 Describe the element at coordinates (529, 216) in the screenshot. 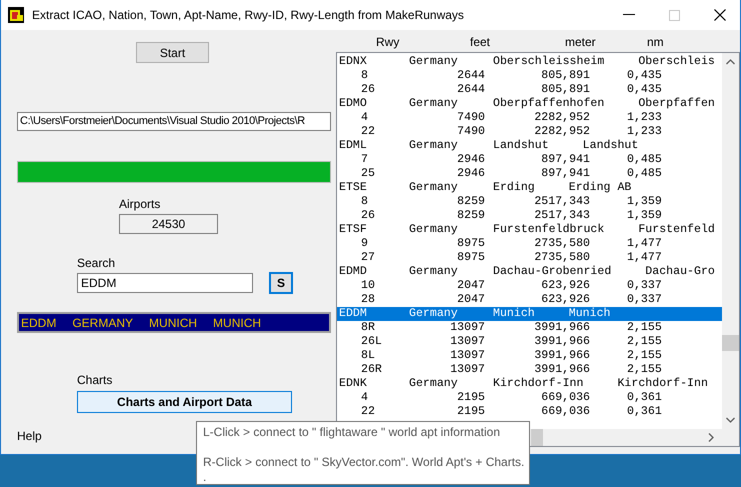

I see `runway-row: 26 8259 2517,343 1,359` at that location.